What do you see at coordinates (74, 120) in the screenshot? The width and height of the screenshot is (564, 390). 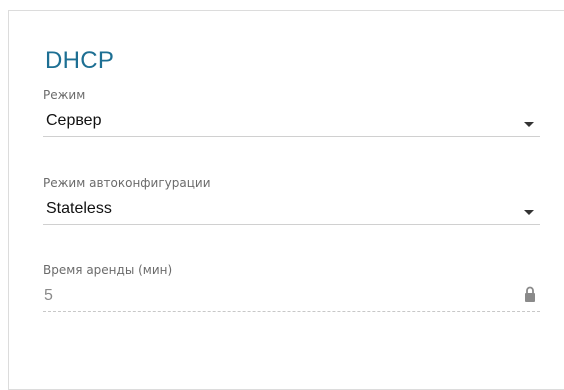 I see `mode-selected-value: Сервер` at bounding box center [74, 120].